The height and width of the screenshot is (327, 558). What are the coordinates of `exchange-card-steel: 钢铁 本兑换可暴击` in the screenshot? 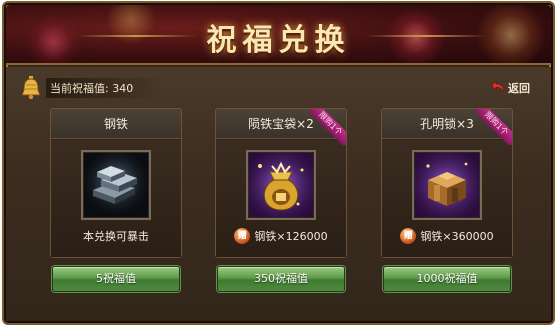 It's located at (116, 183).